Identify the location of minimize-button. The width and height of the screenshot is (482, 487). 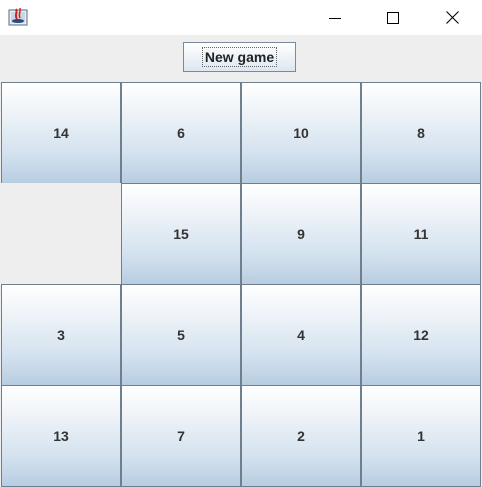
(335, 17).